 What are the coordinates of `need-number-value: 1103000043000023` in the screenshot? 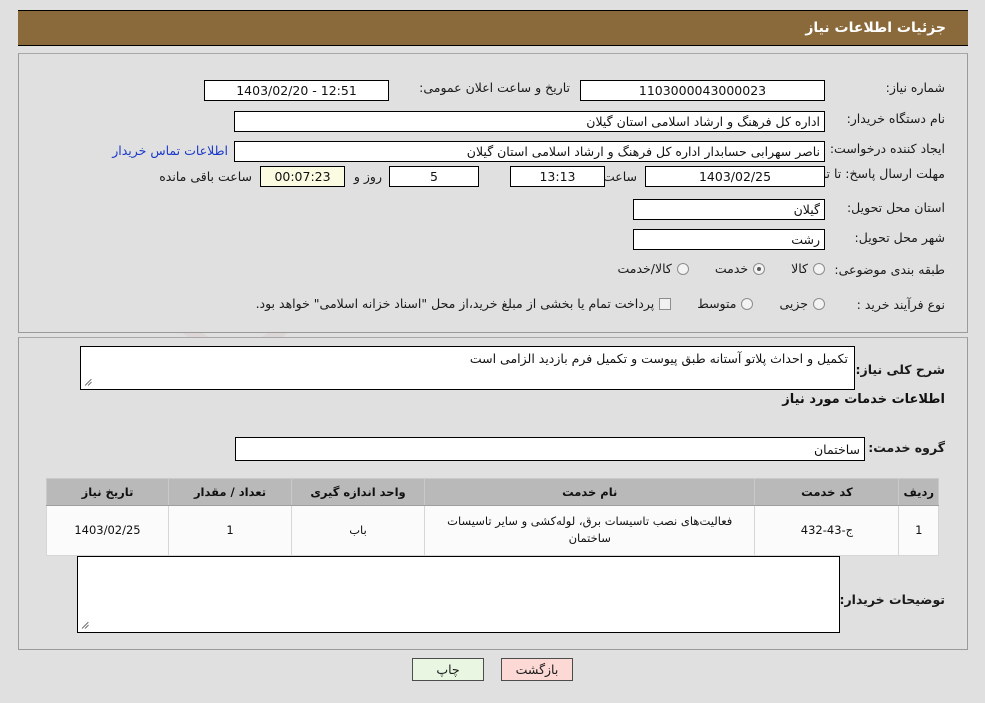 It's located at (702, 90).